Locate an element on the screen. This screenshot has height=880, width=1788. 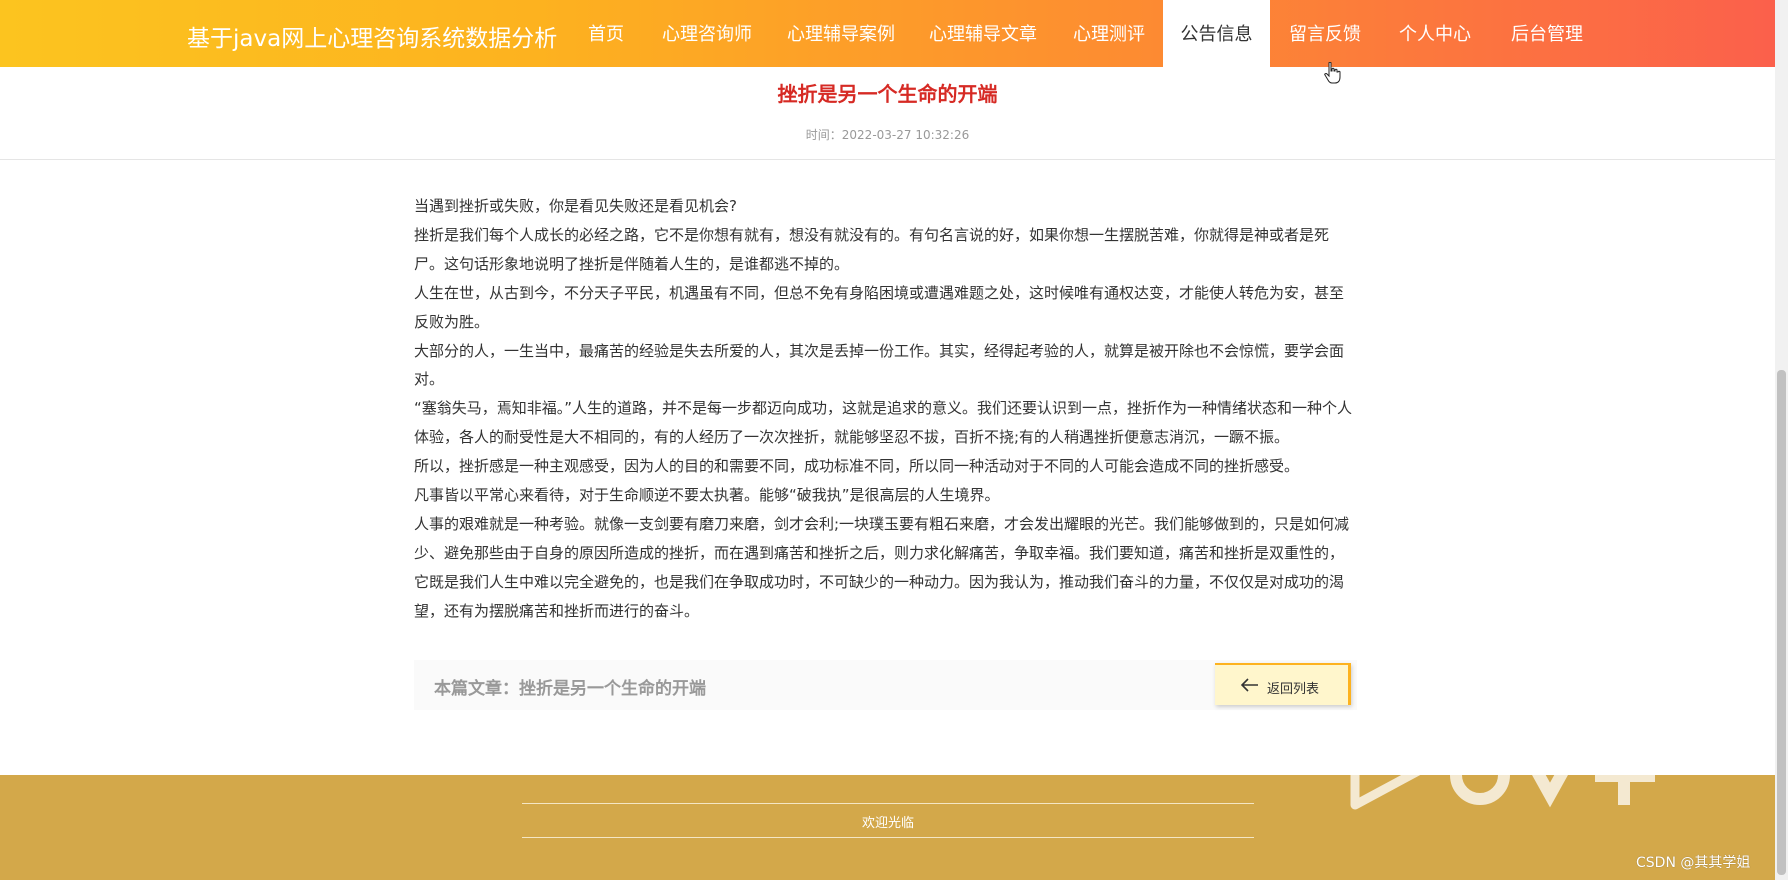
time-label: 时间： is located at coordinates (823, 135).